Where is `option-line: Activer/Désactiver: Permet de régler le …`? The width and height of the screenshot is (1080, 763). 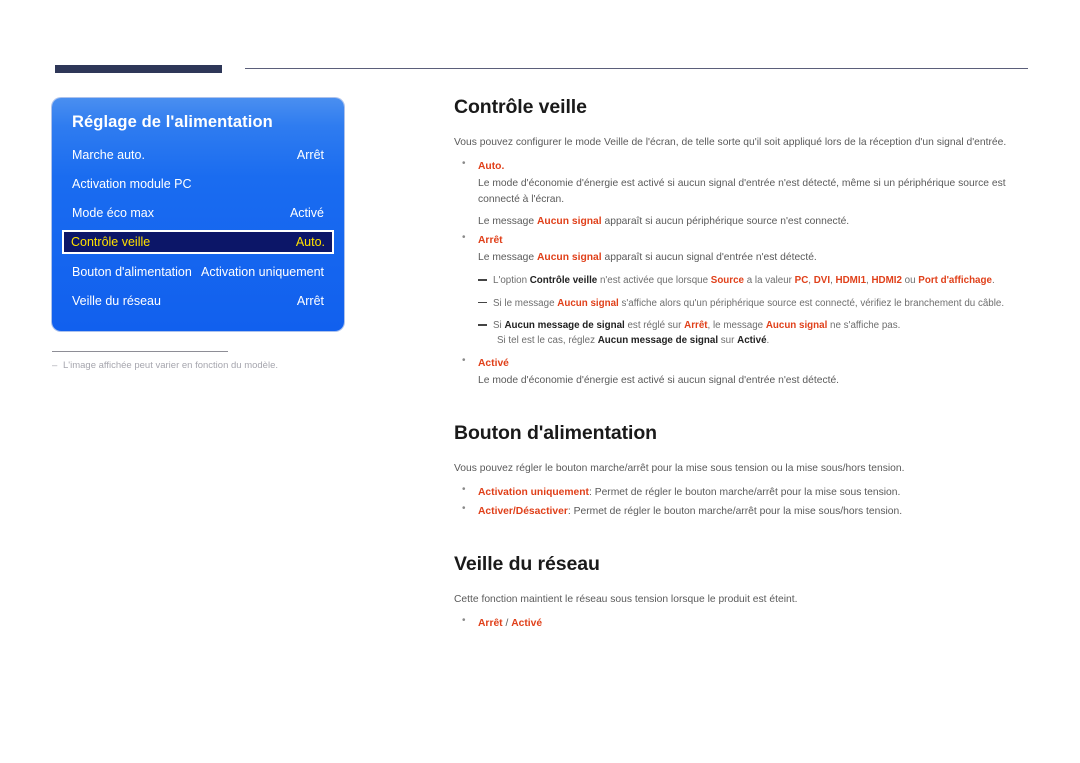
option-line: Activer/Désactiver: Permet de régler le … is located at coordinates (754, 512).